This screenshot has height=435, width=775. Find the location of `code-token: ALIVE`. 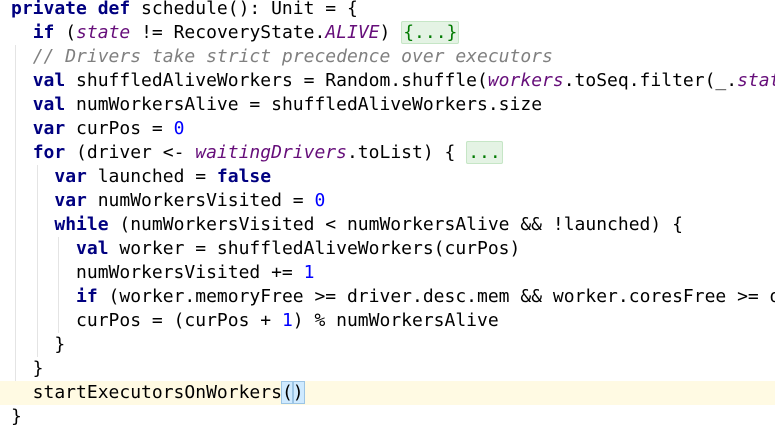

code-token: ALIVE is located at coordinates (352, 32).